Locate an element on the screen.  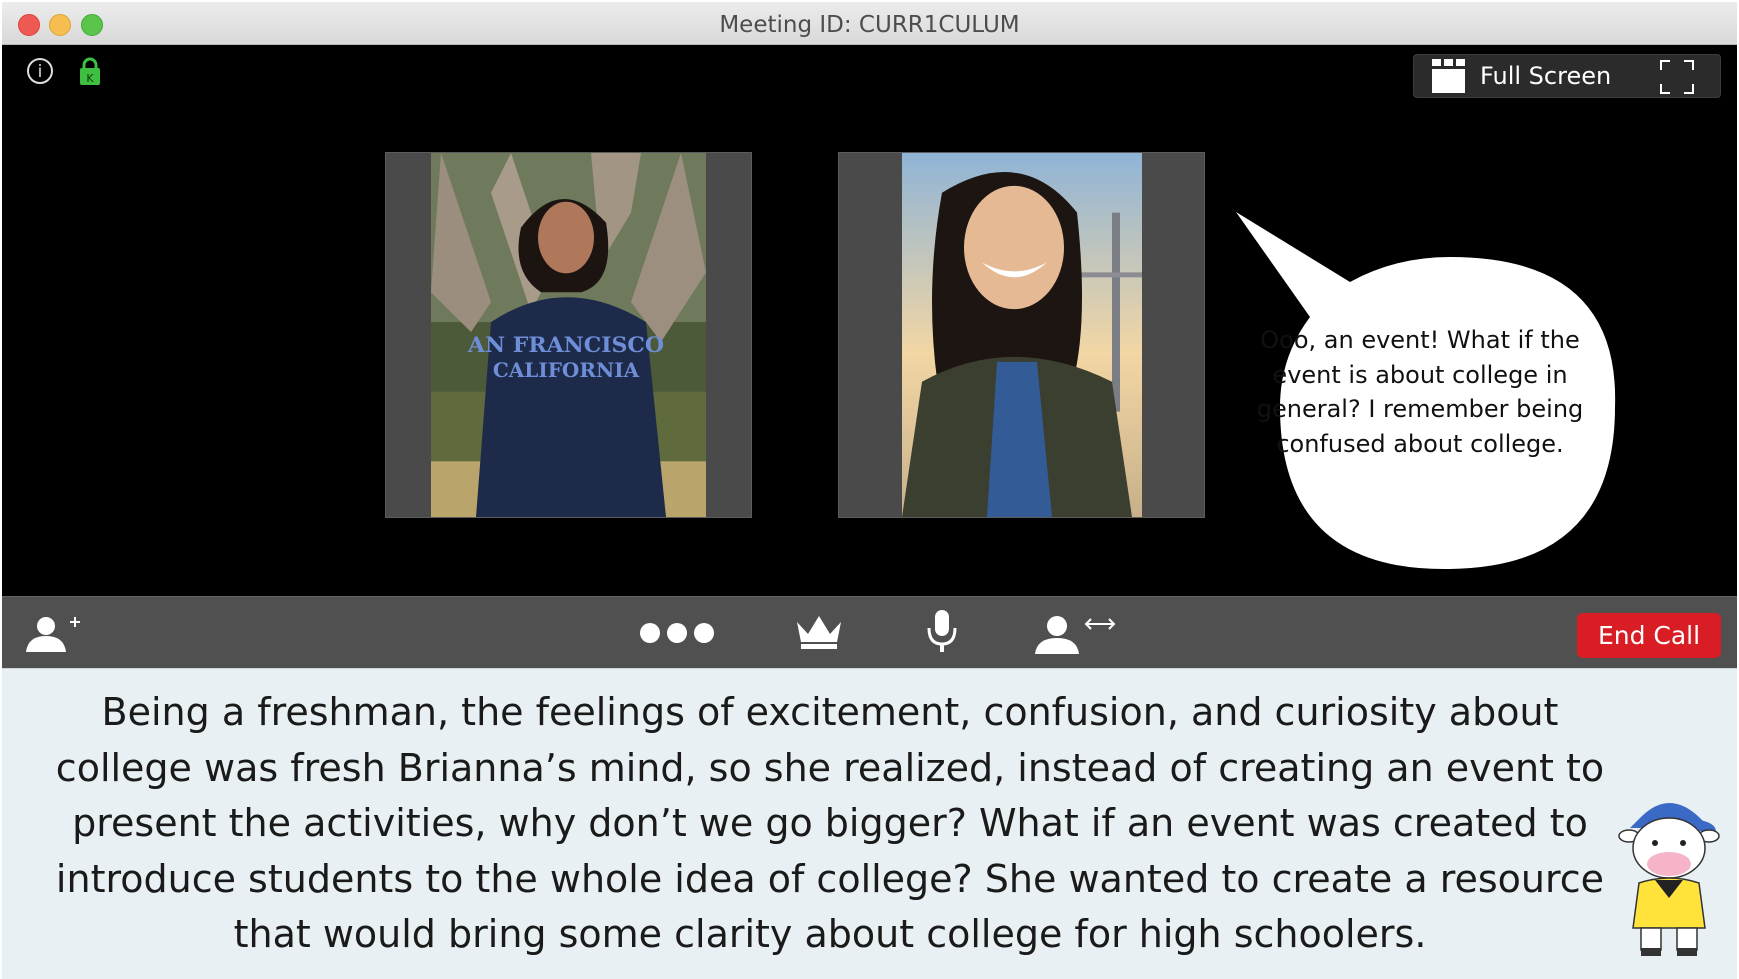
cow-mascot-icon is located at coordinates (1669, 879).